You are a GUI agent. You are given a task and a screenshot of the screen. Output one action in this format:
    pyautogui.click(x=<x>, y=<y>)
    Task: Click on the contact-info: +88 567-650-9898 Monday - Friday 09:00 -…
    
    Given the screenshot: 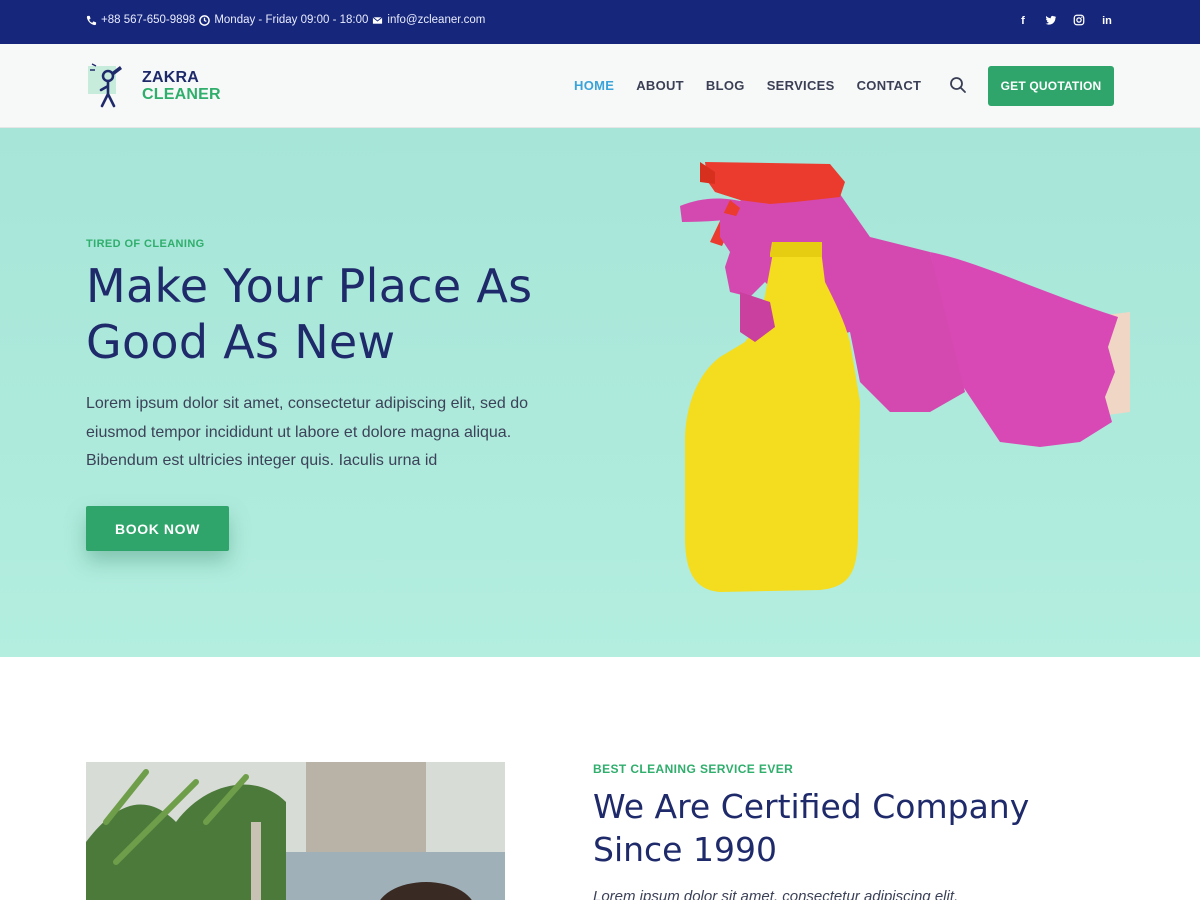 What is the action you would take?
    pyautogui.click(x=285, y=20)
    